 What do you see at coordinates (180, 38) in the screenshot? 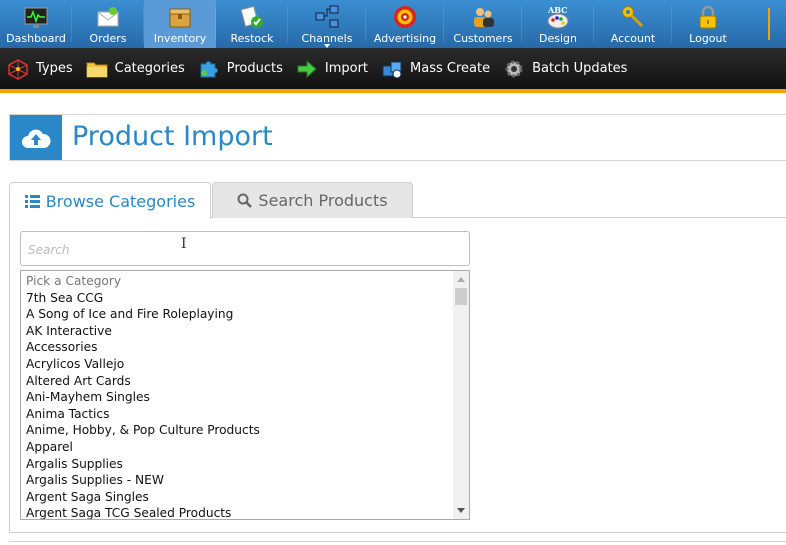
I see `nav-label: Inventory` at bounding box center [180, 38].